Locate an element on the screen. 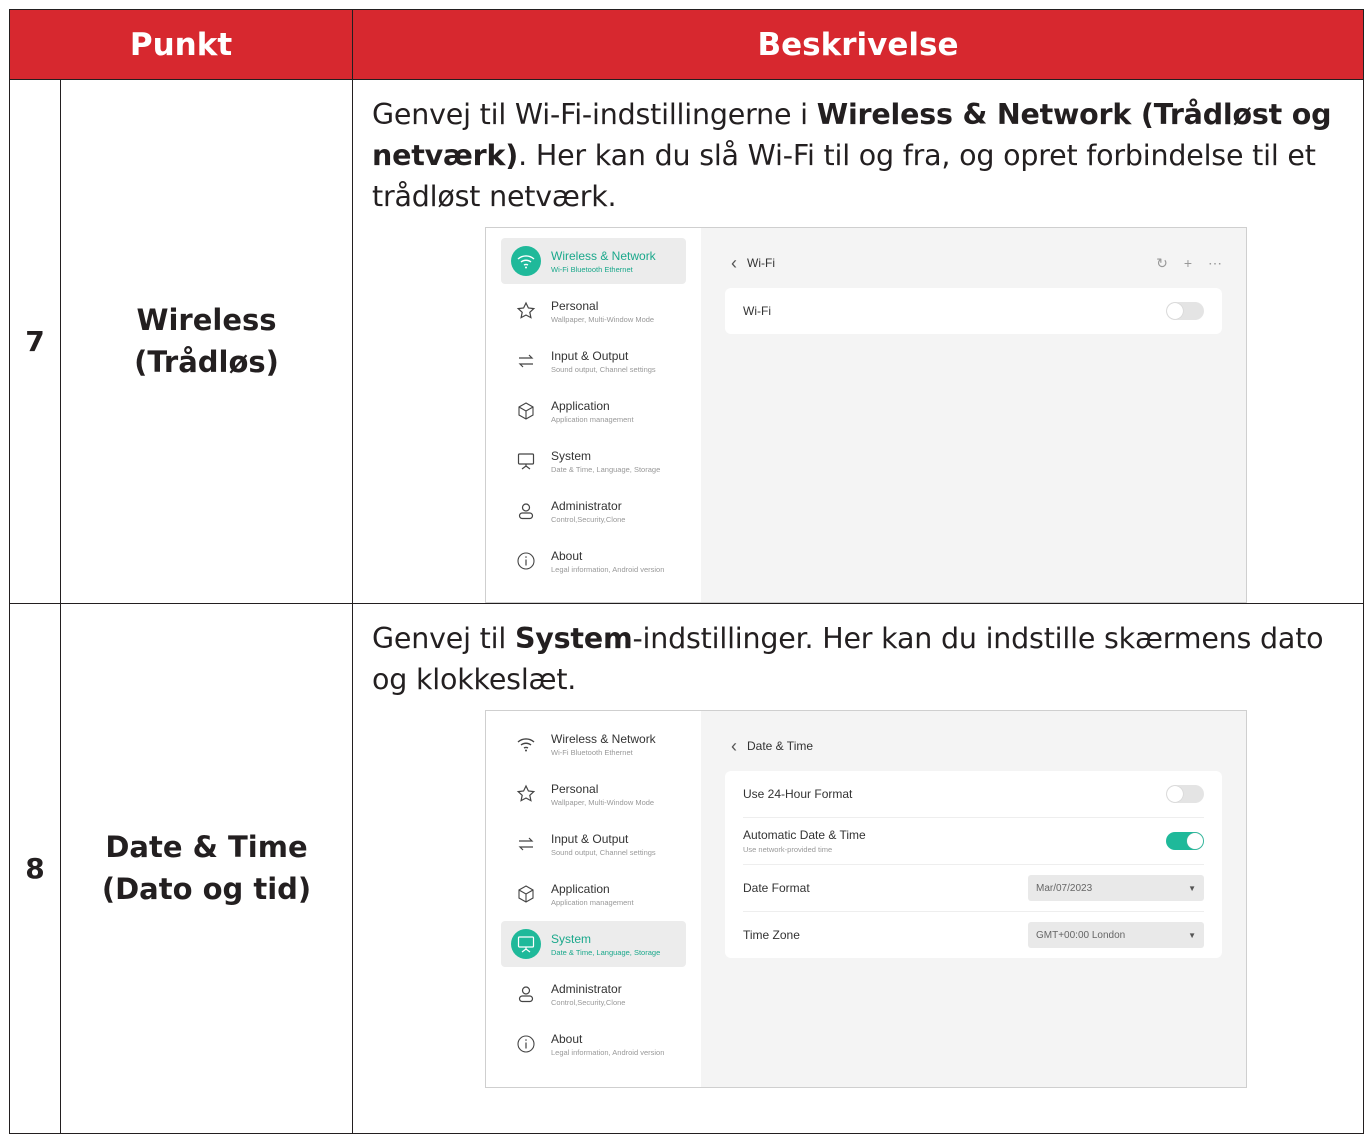  item-line-2: (Trådløs) is located at coordinates (206, 361).